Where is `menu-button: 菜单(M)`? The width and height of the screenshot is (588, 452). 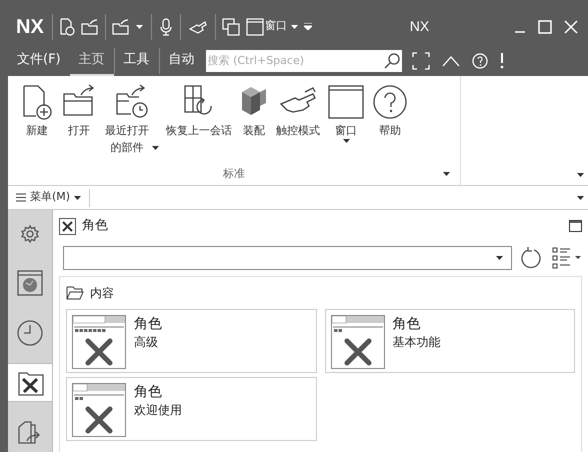
menu-button: 菜单(M) is located at coordinates (49, 197).